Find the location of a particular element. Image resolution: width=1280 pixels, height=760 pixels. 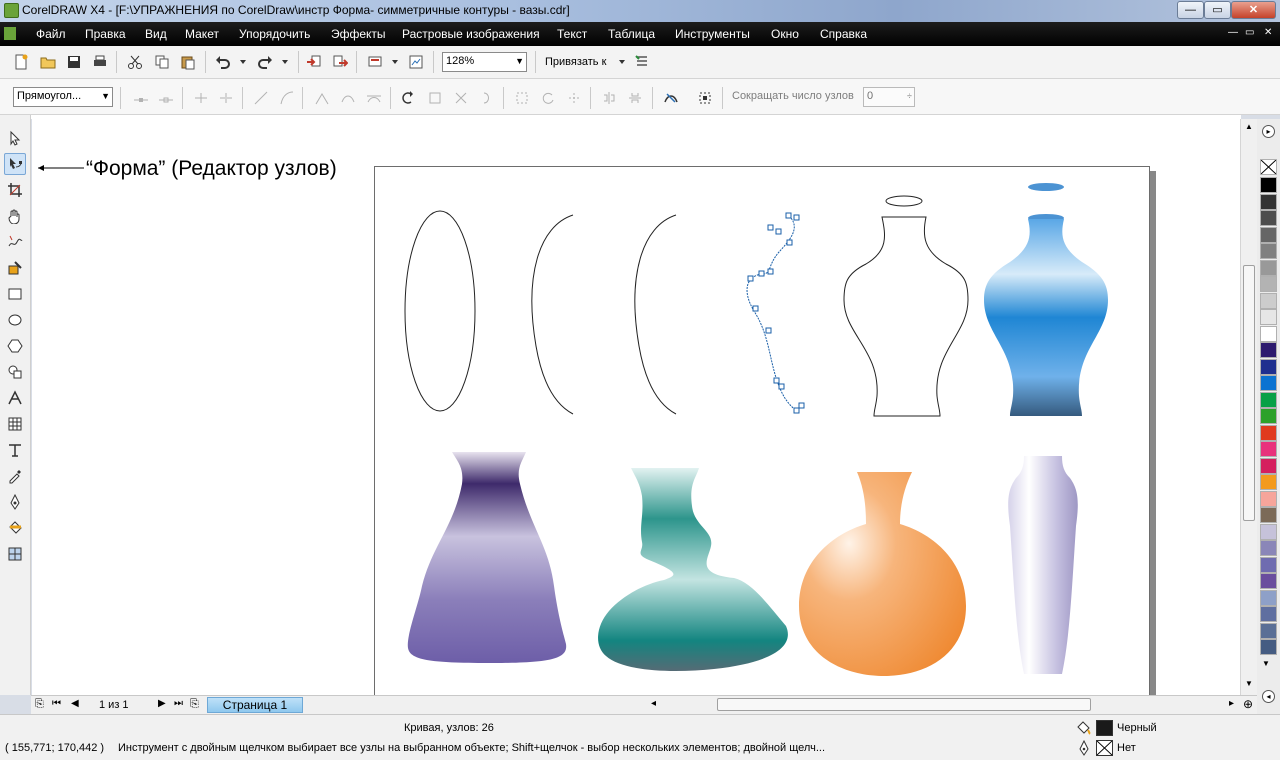

vertical-scrollbar: ▲ ▼ is located at coordinates (1248, 407).